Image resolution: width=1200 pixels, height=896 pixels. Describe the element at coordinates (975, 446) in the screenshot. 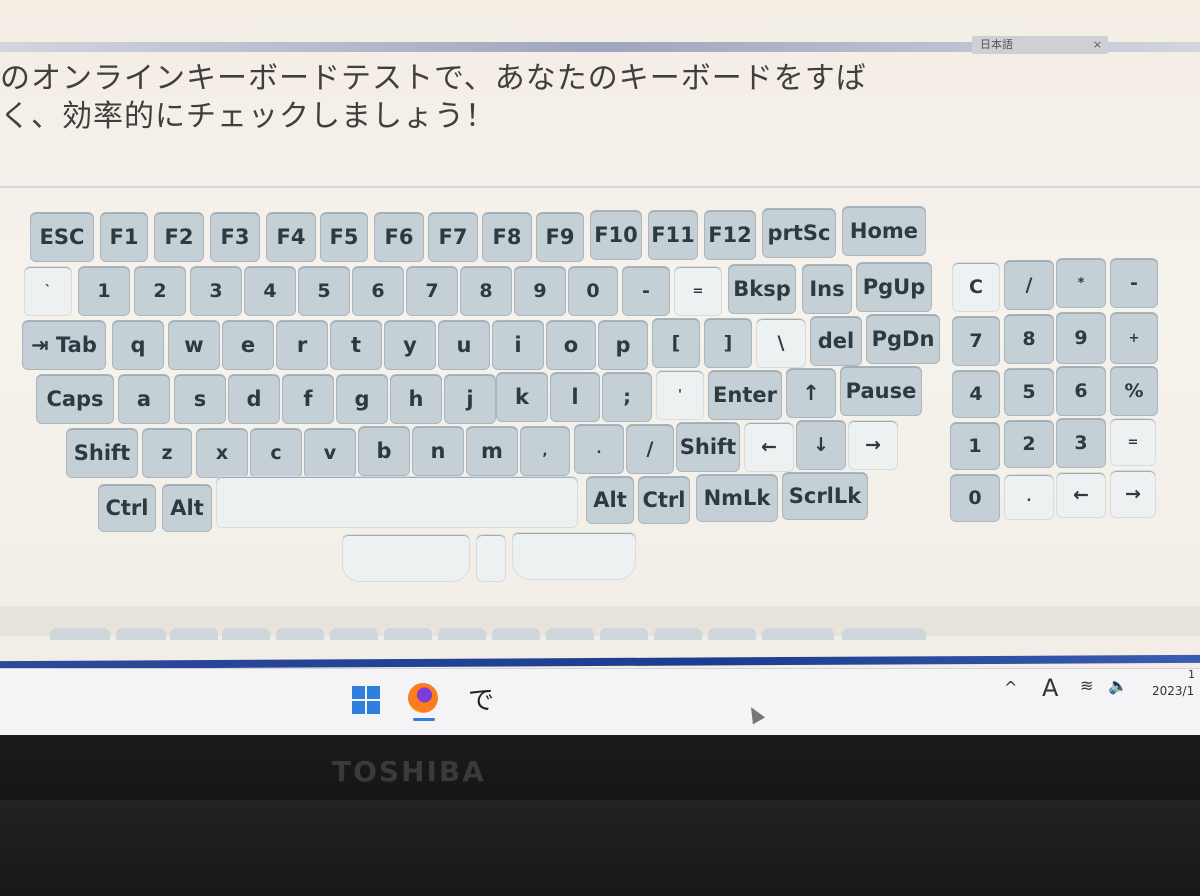

I see `numpad-1: 1` at that location.